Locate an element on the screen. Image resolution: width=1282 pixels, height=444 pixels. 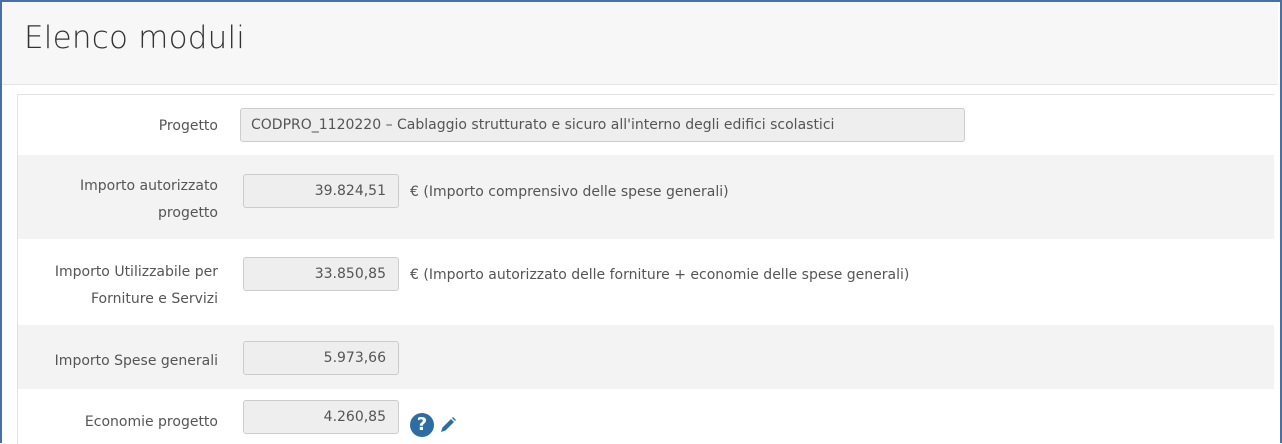
page-title: Elenco moduli is located at coordinates (135, 38).